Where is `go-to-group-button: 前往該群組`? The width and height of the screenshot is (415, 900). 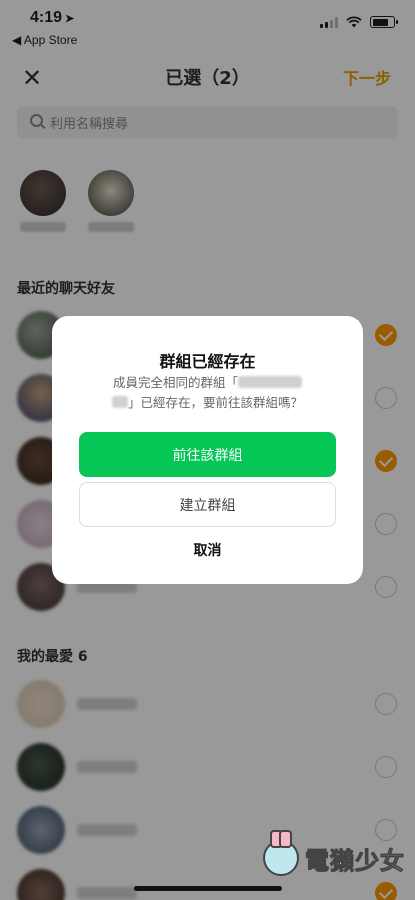 go-to-group-button: 前往該群組 is located at coordinates (207, 454).